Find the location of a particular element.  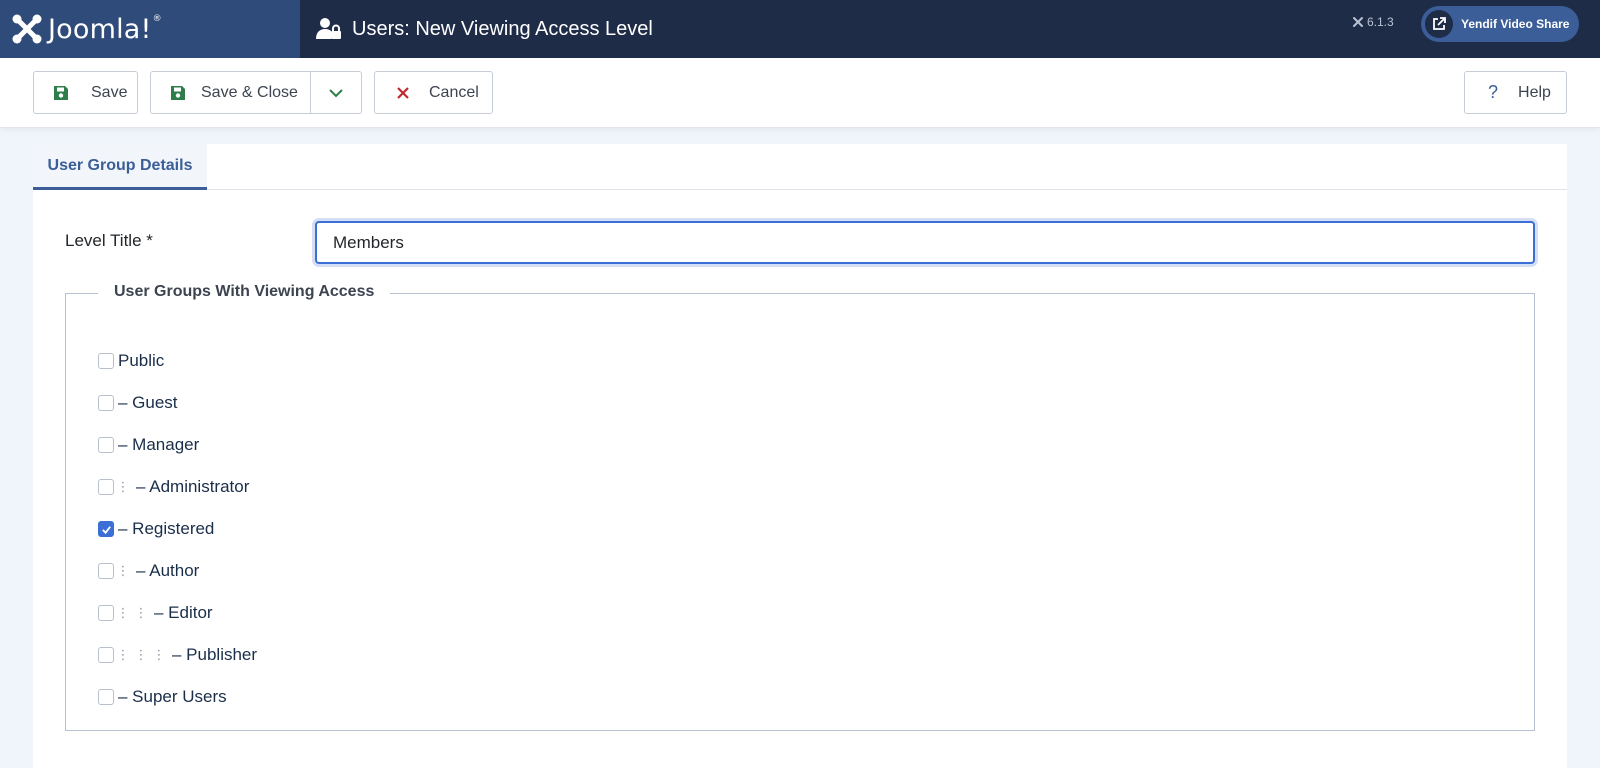

user-group-label: – Publisher is located at coordinates (214, 655).